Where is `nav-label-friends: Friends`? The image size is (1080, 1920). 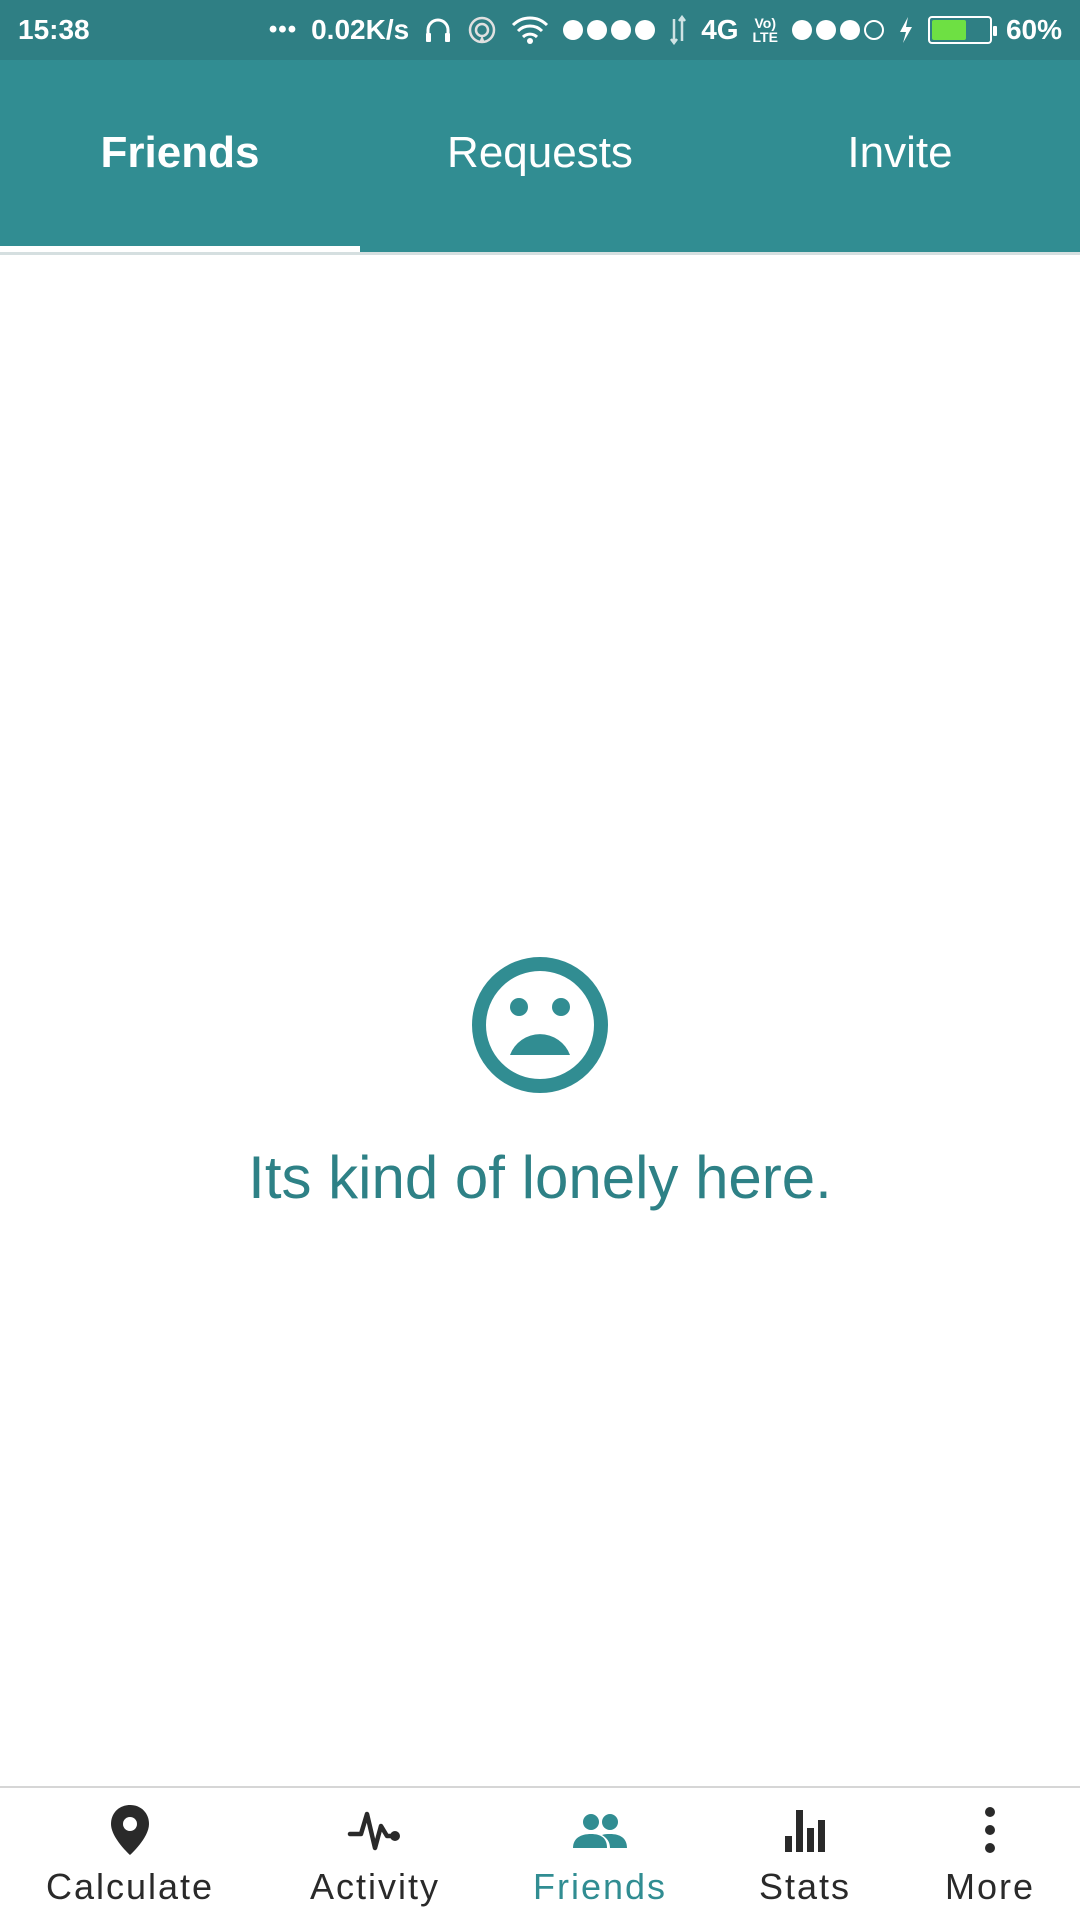 nav-label-friends: Friends is located at coordinates (600, 1886).